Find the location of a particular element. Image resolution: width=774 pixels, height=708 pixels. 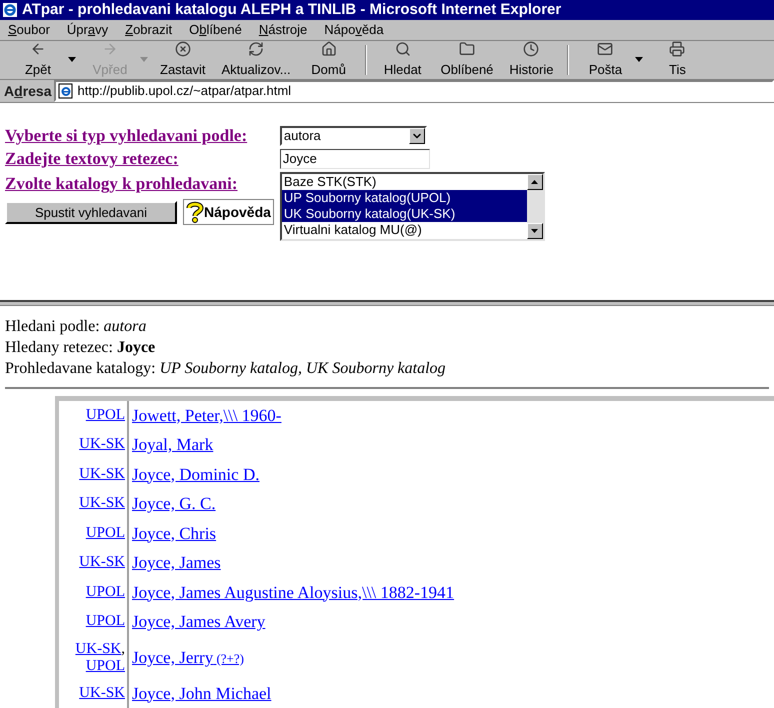

toolbar-button: Zastavit is located at coordinates (183, 60).